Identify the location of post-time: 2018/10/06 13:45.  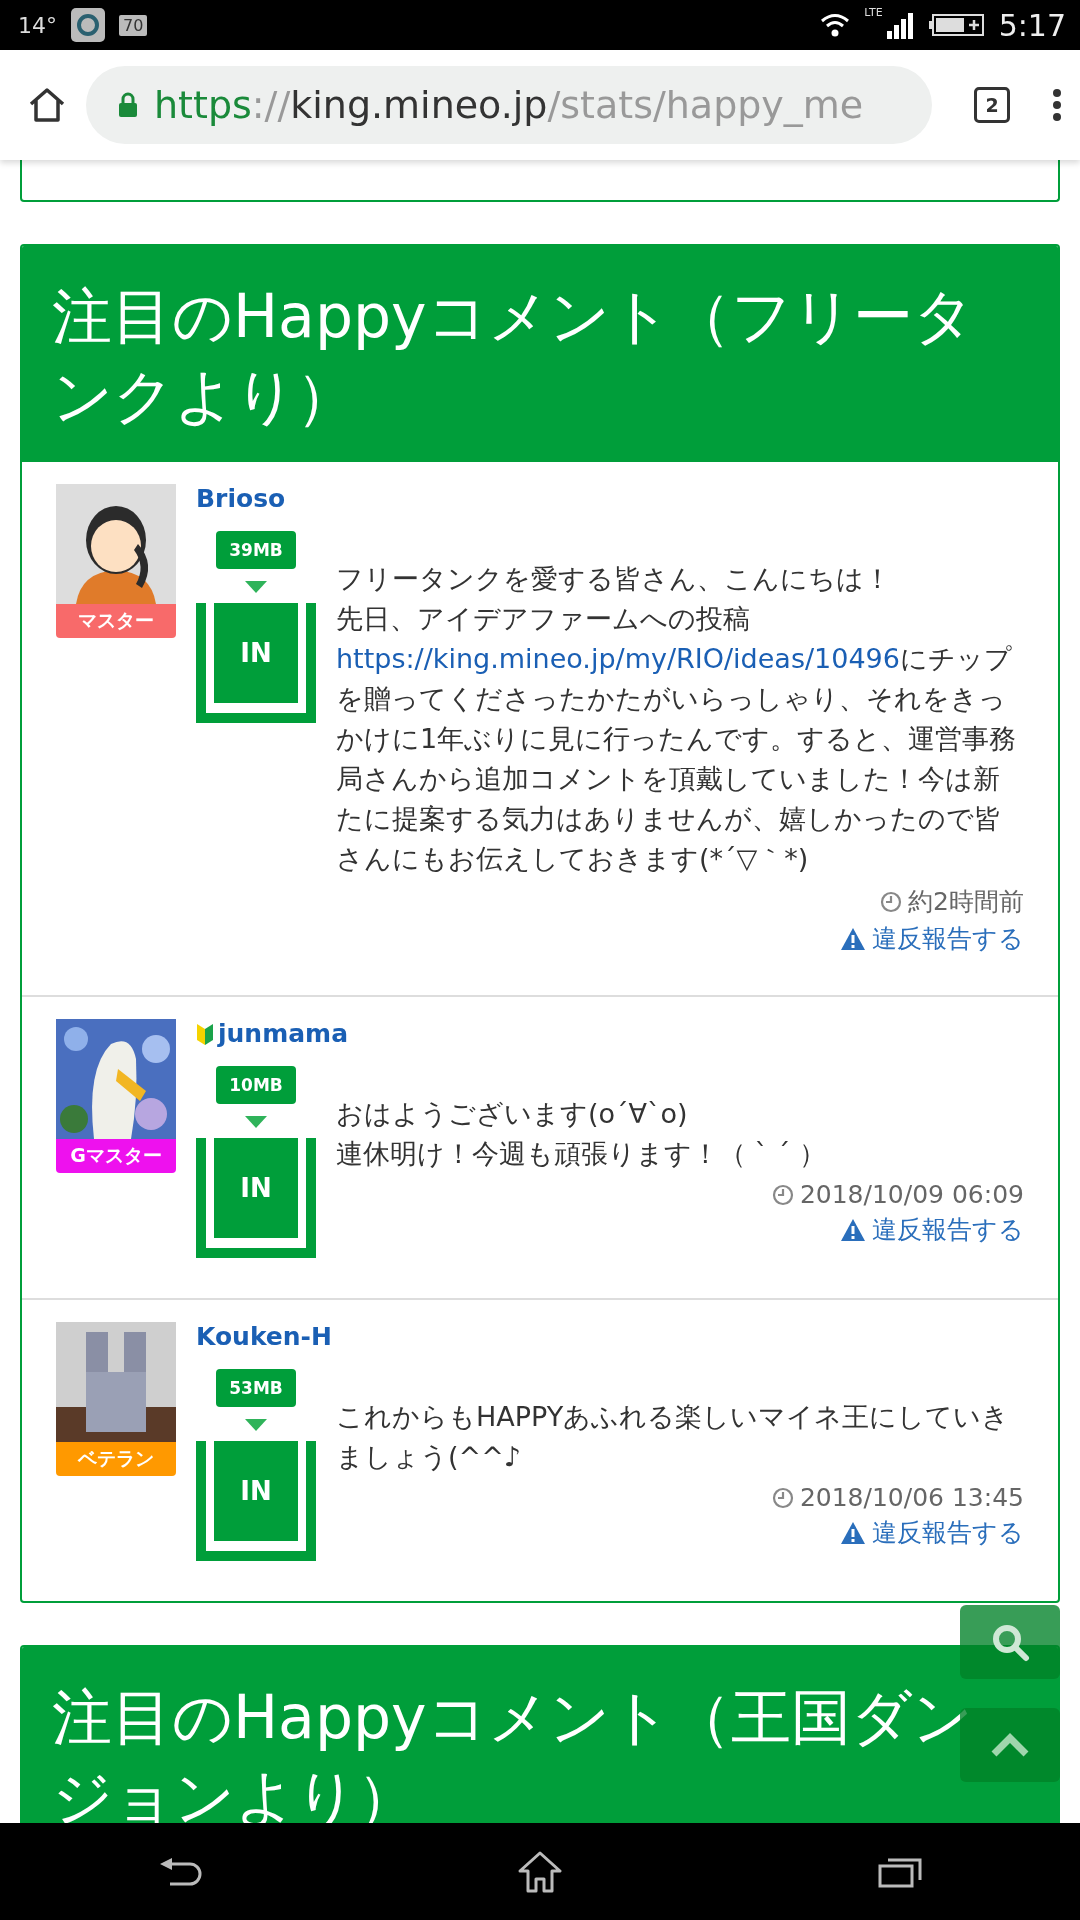
(911, 1497).